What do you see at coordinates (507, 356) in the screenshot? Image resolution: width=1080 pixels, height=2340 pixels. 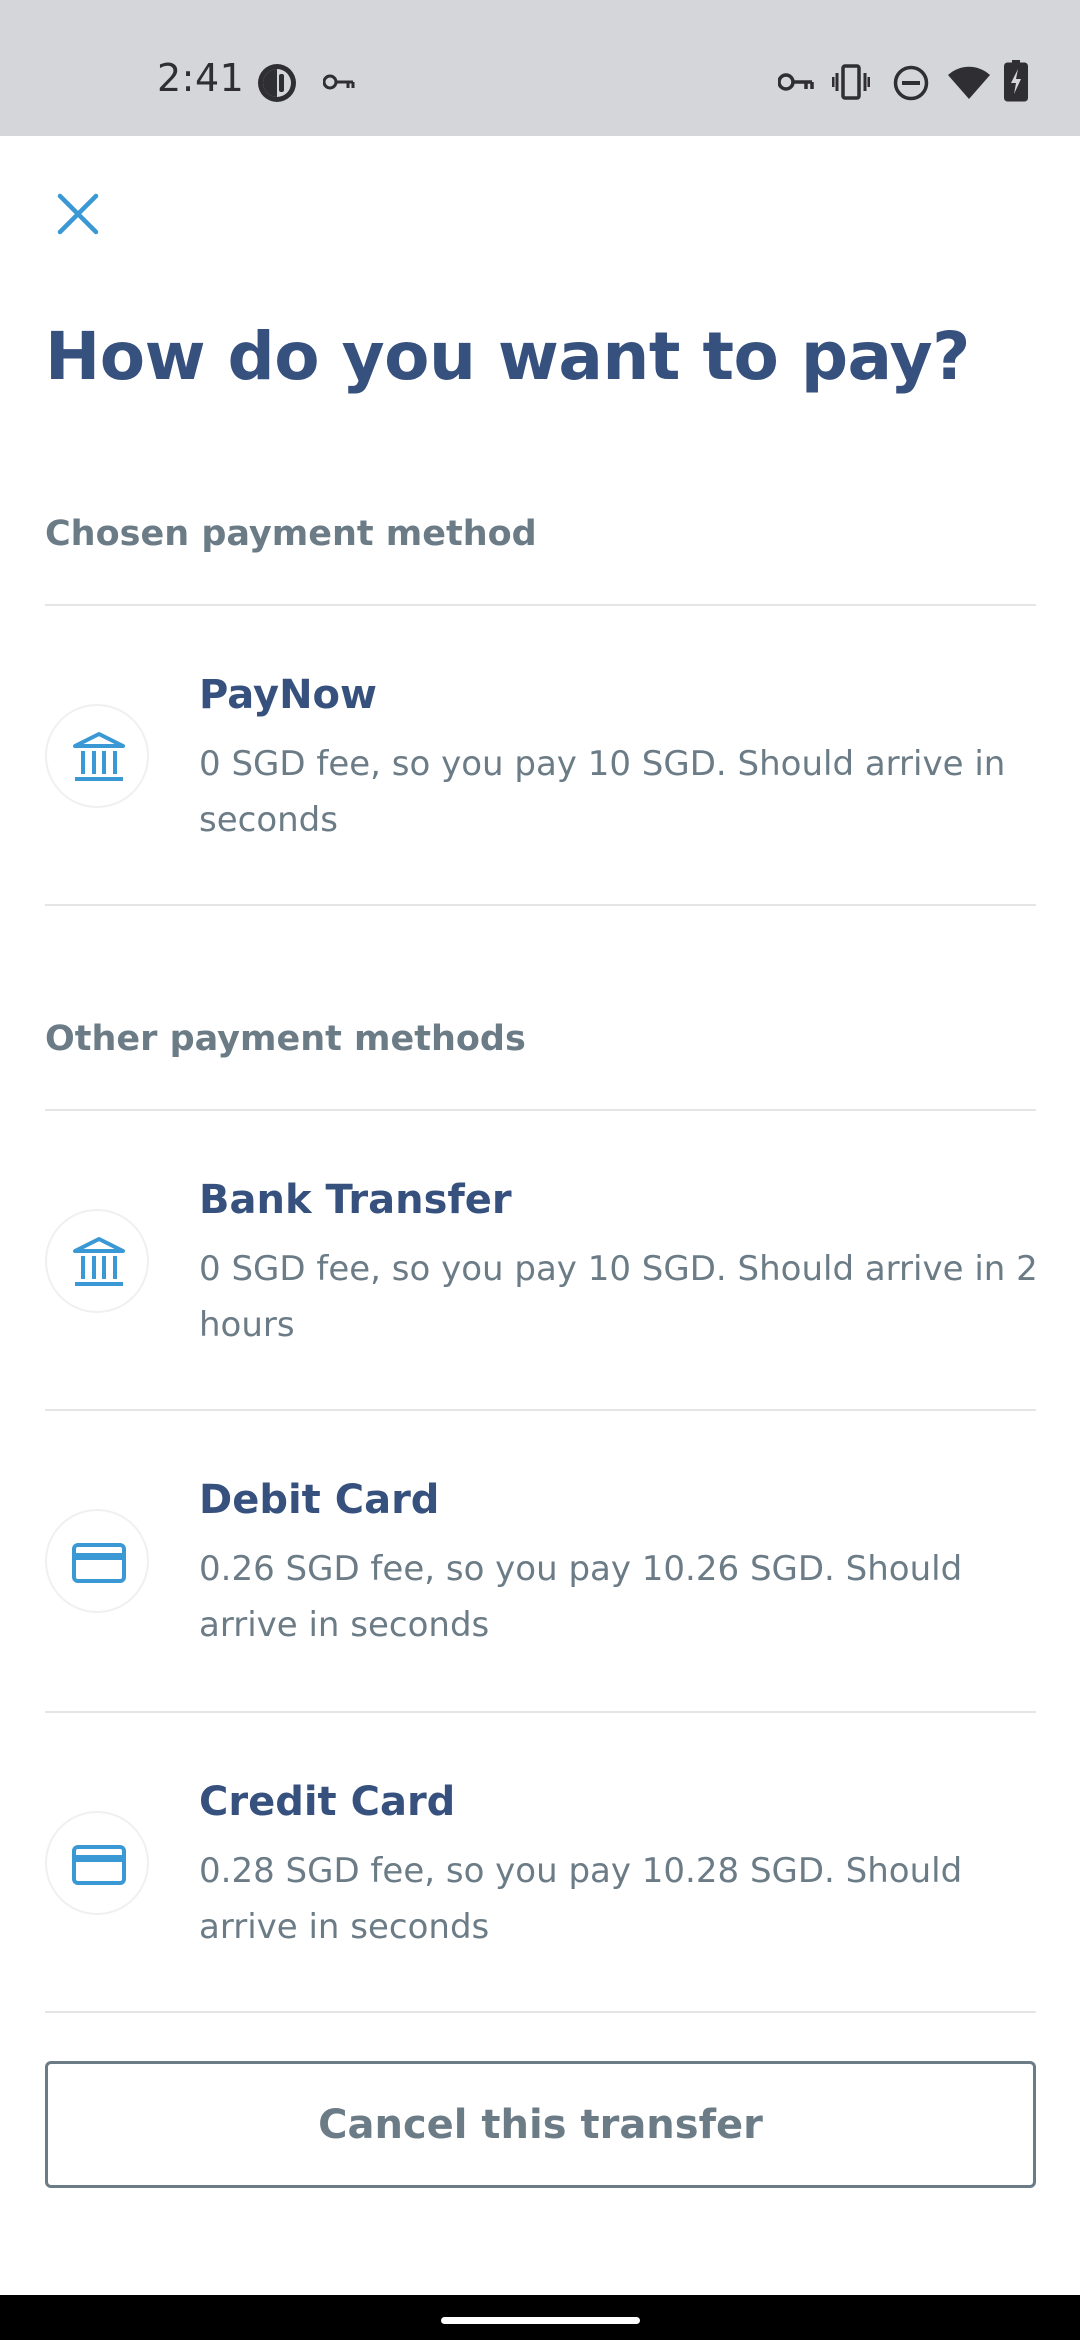 I see `page-title: How do you want to pay?` at bounding box center [507, 356].